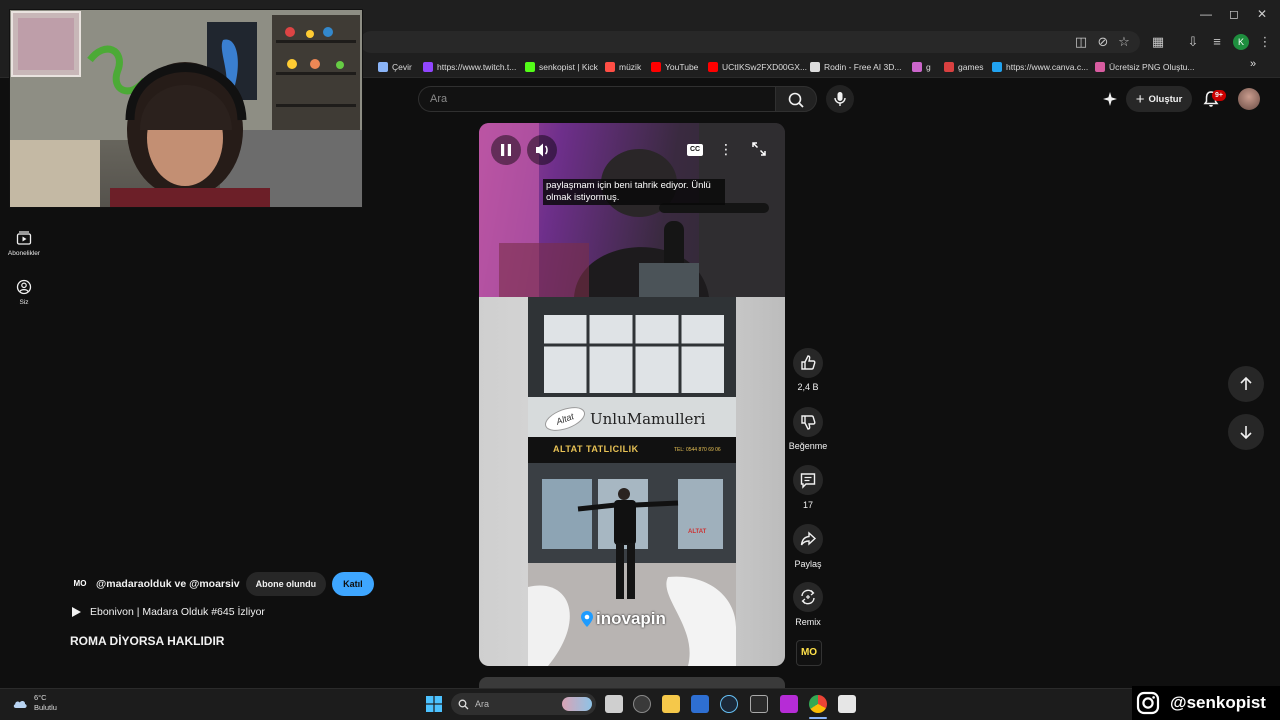 This screenshot has height=720, width=1280. Describe the element at coordinates (186, 108) in the screenshot. I see `webcam-scene` at that location.